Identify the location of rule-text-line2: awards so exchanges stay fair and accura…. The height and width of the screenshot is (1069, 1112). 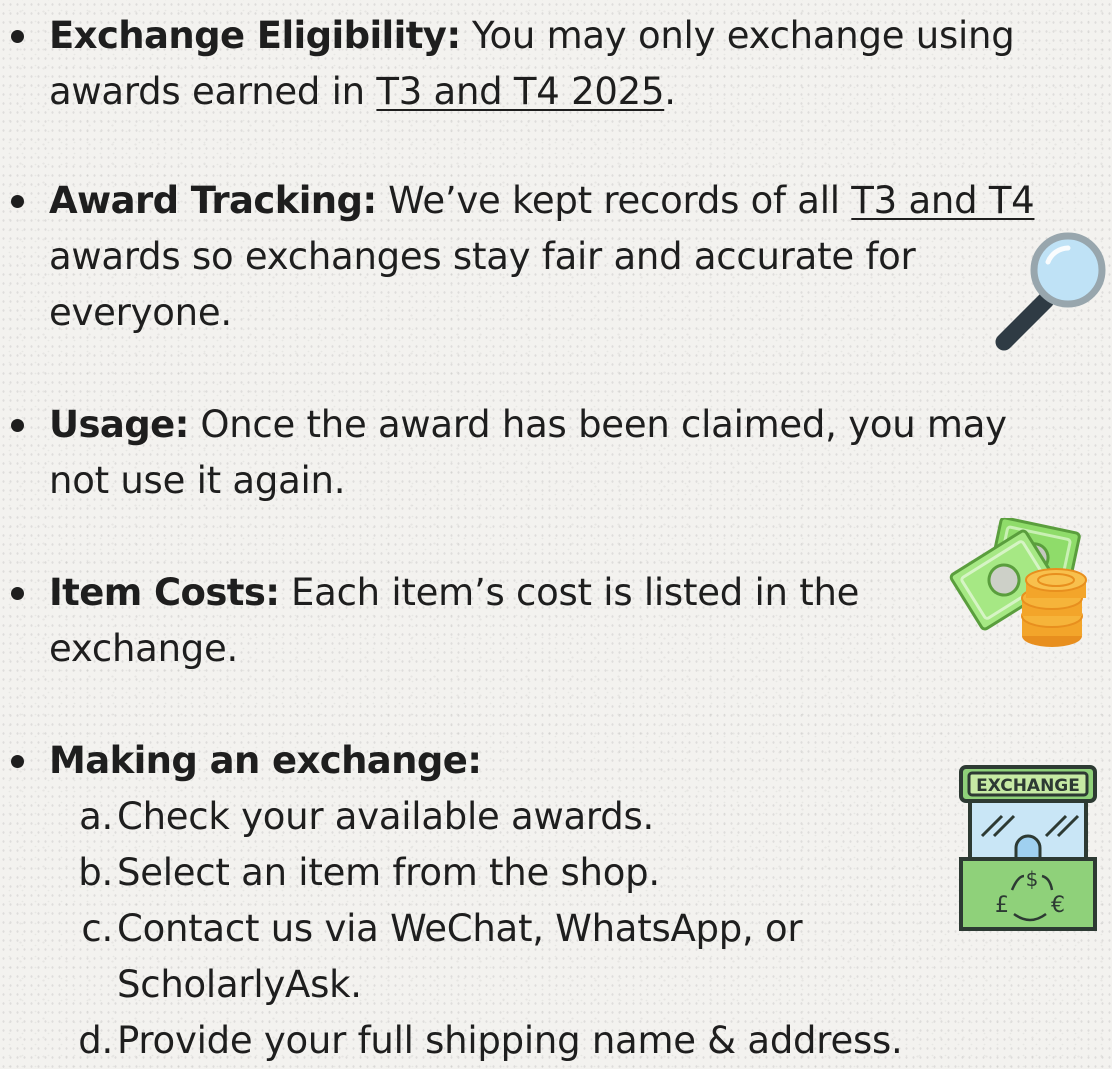
(482, 256).